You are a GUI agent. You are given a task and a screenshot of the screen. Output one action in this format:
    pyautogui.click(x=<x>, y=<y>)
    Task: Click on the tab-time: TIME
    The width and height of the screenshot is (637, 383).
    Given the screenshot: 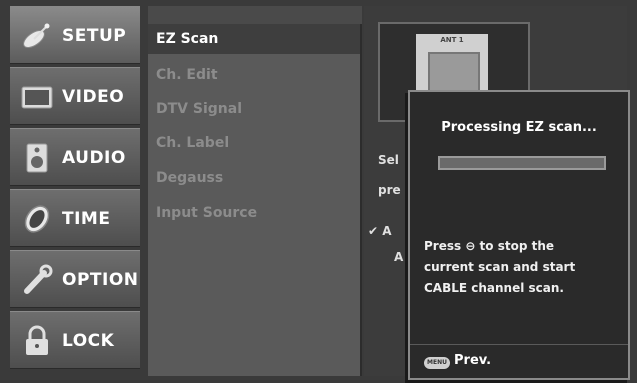 What is the action you would take?
    pyautogui.click(x=75, y=218)
    